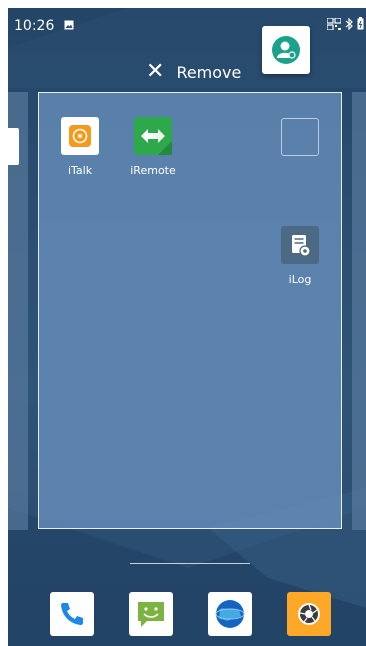  What do you see at coordinates (300, 279) in the screenshot?
I see `app-label: iLog` at bounding box center [300, 279].